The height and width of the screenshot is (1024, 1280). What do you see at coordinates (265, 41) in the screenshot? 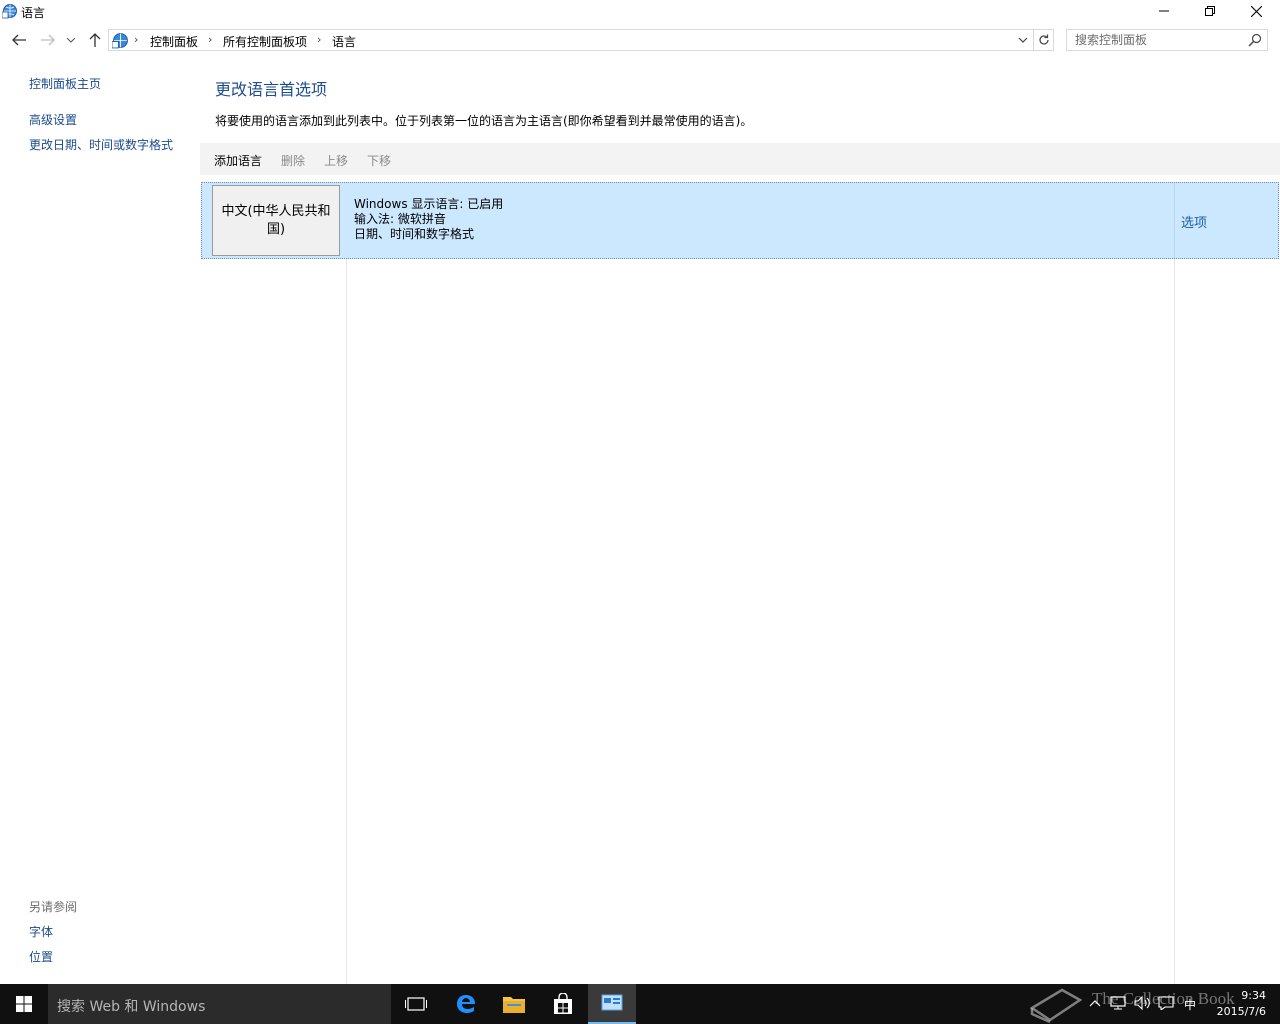
I see `breadcrumb-all-items: 所有控制面板项` at bounding box center [265, 41].